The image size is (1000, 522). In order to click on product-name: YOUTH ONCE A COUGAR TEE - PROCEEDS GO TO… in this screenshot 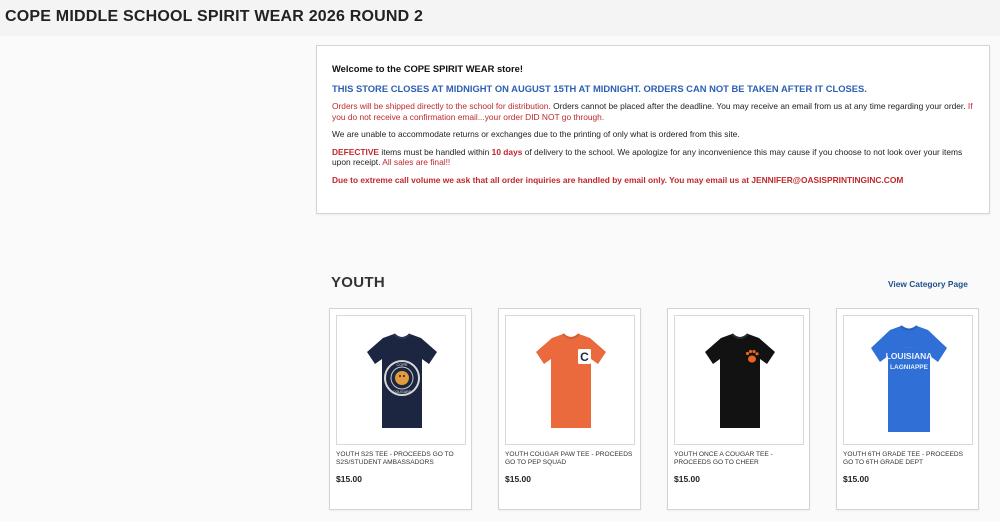, I will do `click(739, 459)`.